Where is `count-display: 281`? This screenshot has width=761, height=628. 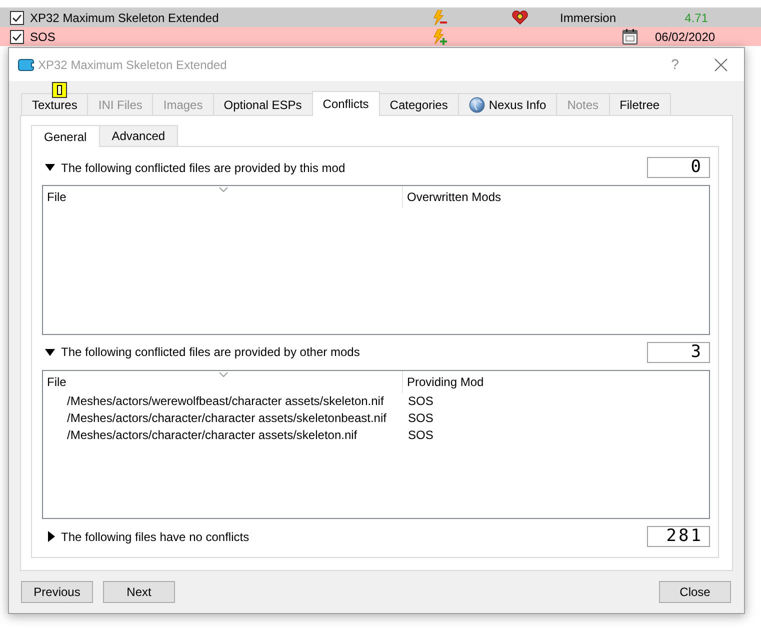 count-display: 281 is located at coordinates (678, 536).